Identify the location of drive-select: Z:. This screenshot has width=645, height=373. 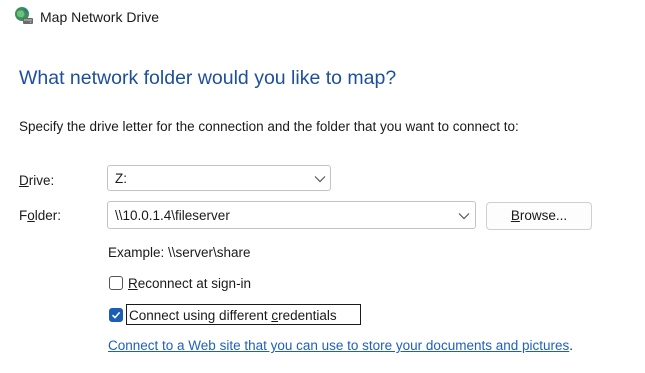
(219, 178).